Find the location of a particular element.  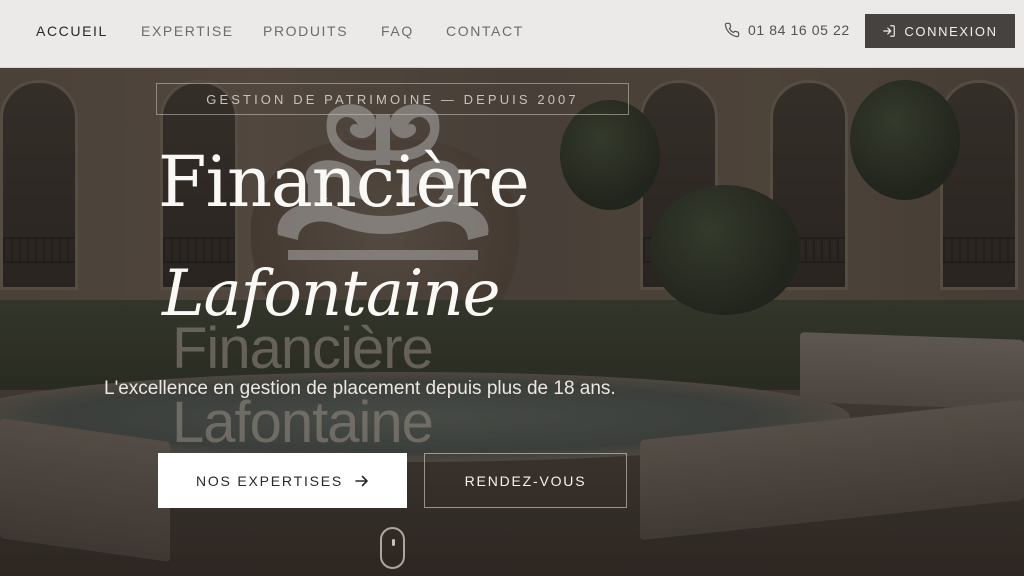

nav-link-produits: PRODUITS is located at coordinates (305, 31).